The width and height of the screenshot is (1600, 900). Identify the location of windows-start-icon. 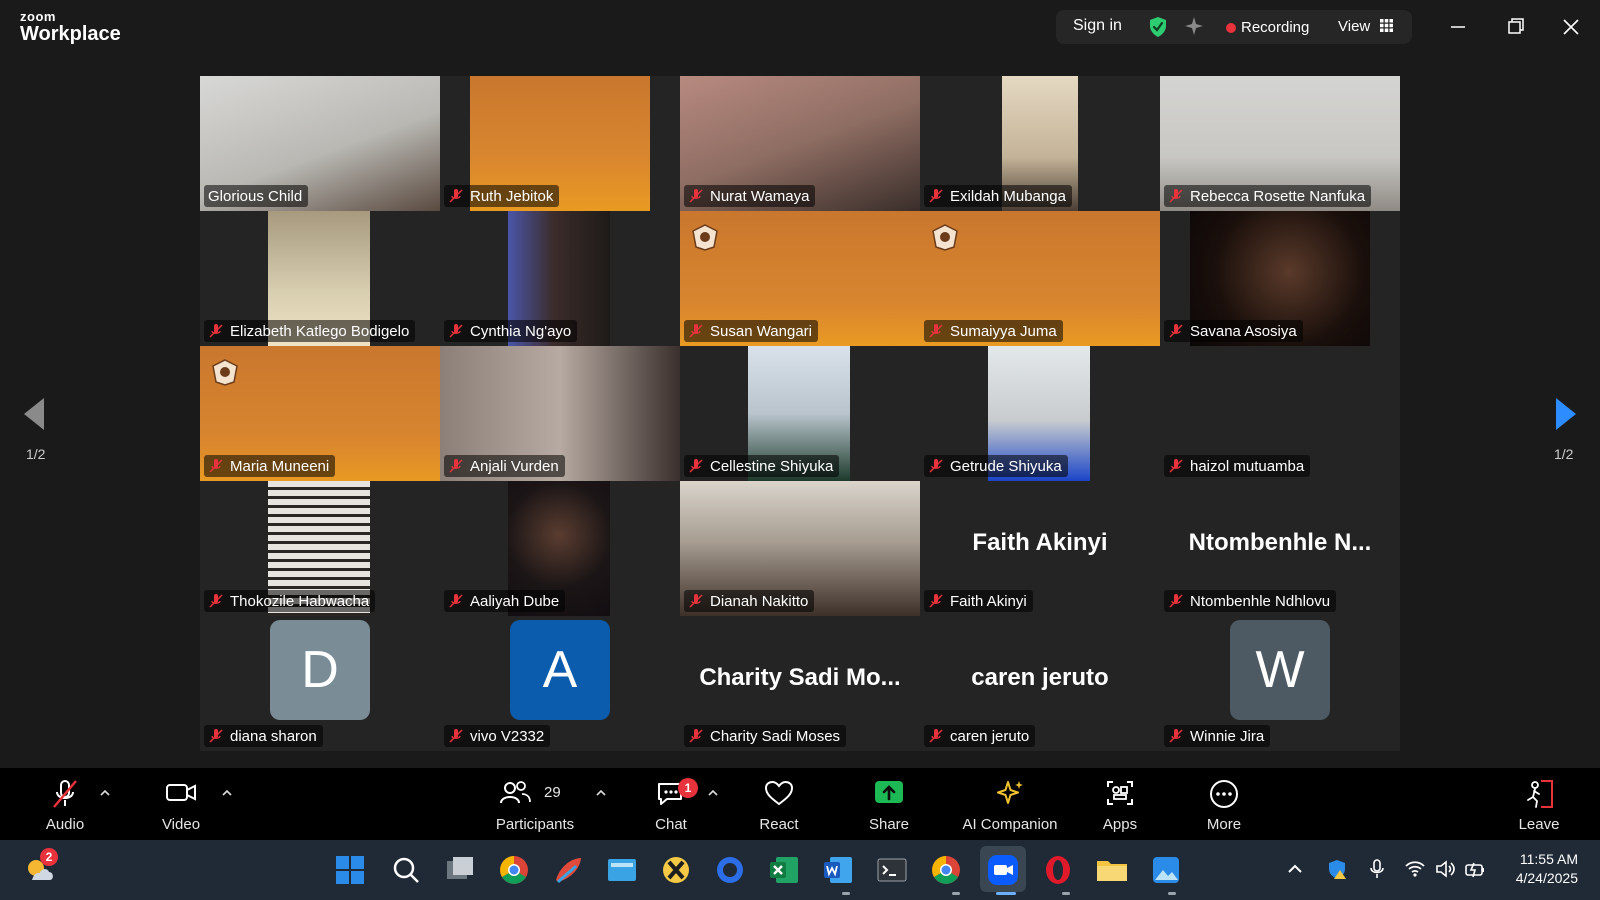
(350, 870).